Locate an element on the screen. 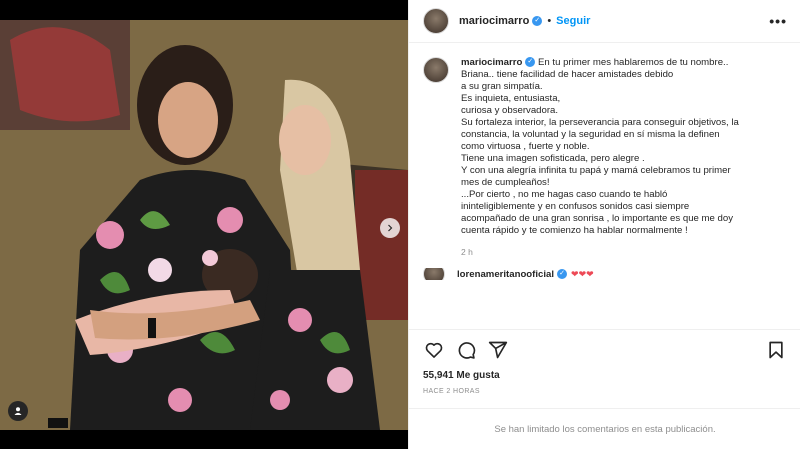 The height and width of the screenshot is (449, 800). user-tag-button is located at coordinates (18, 411).